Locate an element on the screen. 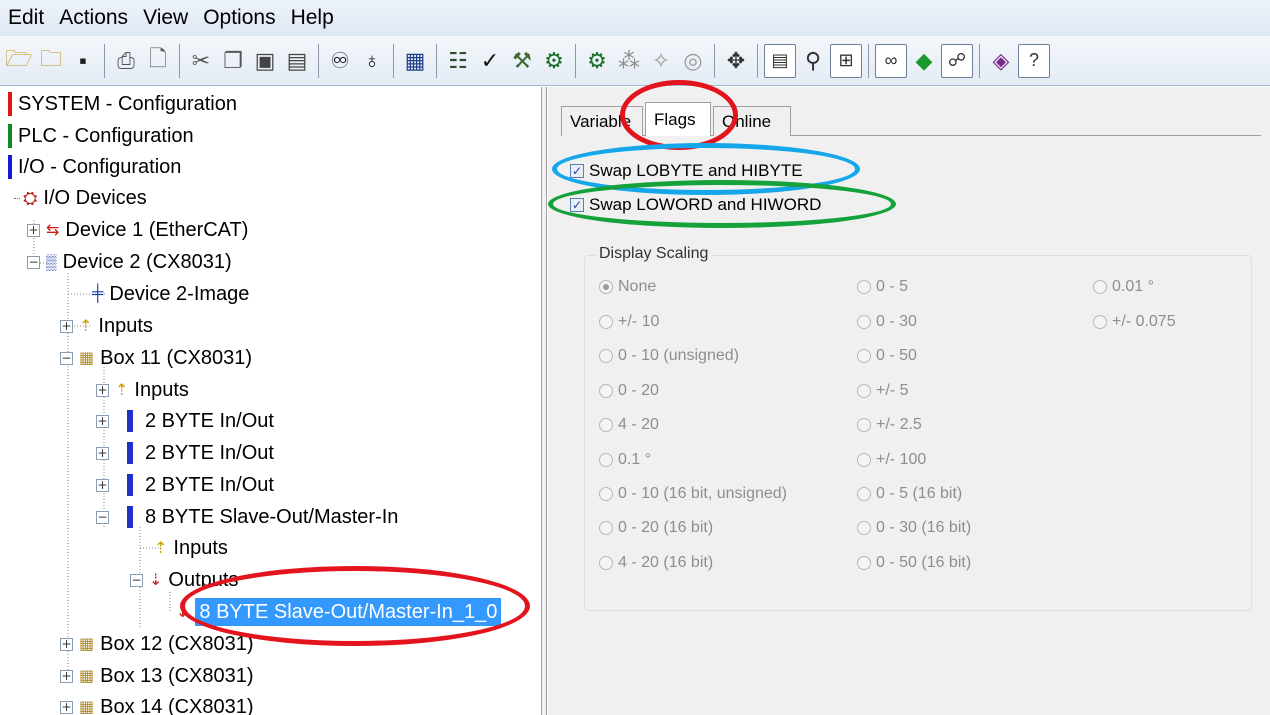 The width and height of the screenshot is (1270, 715). activate-icon: ⚙ is located at coordinates (554, 61).